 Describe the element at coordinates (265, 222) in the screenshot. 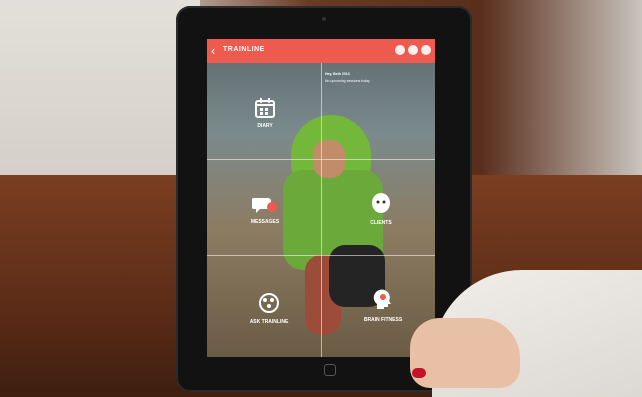

I see `tile-label: MESSAGES` at that location.